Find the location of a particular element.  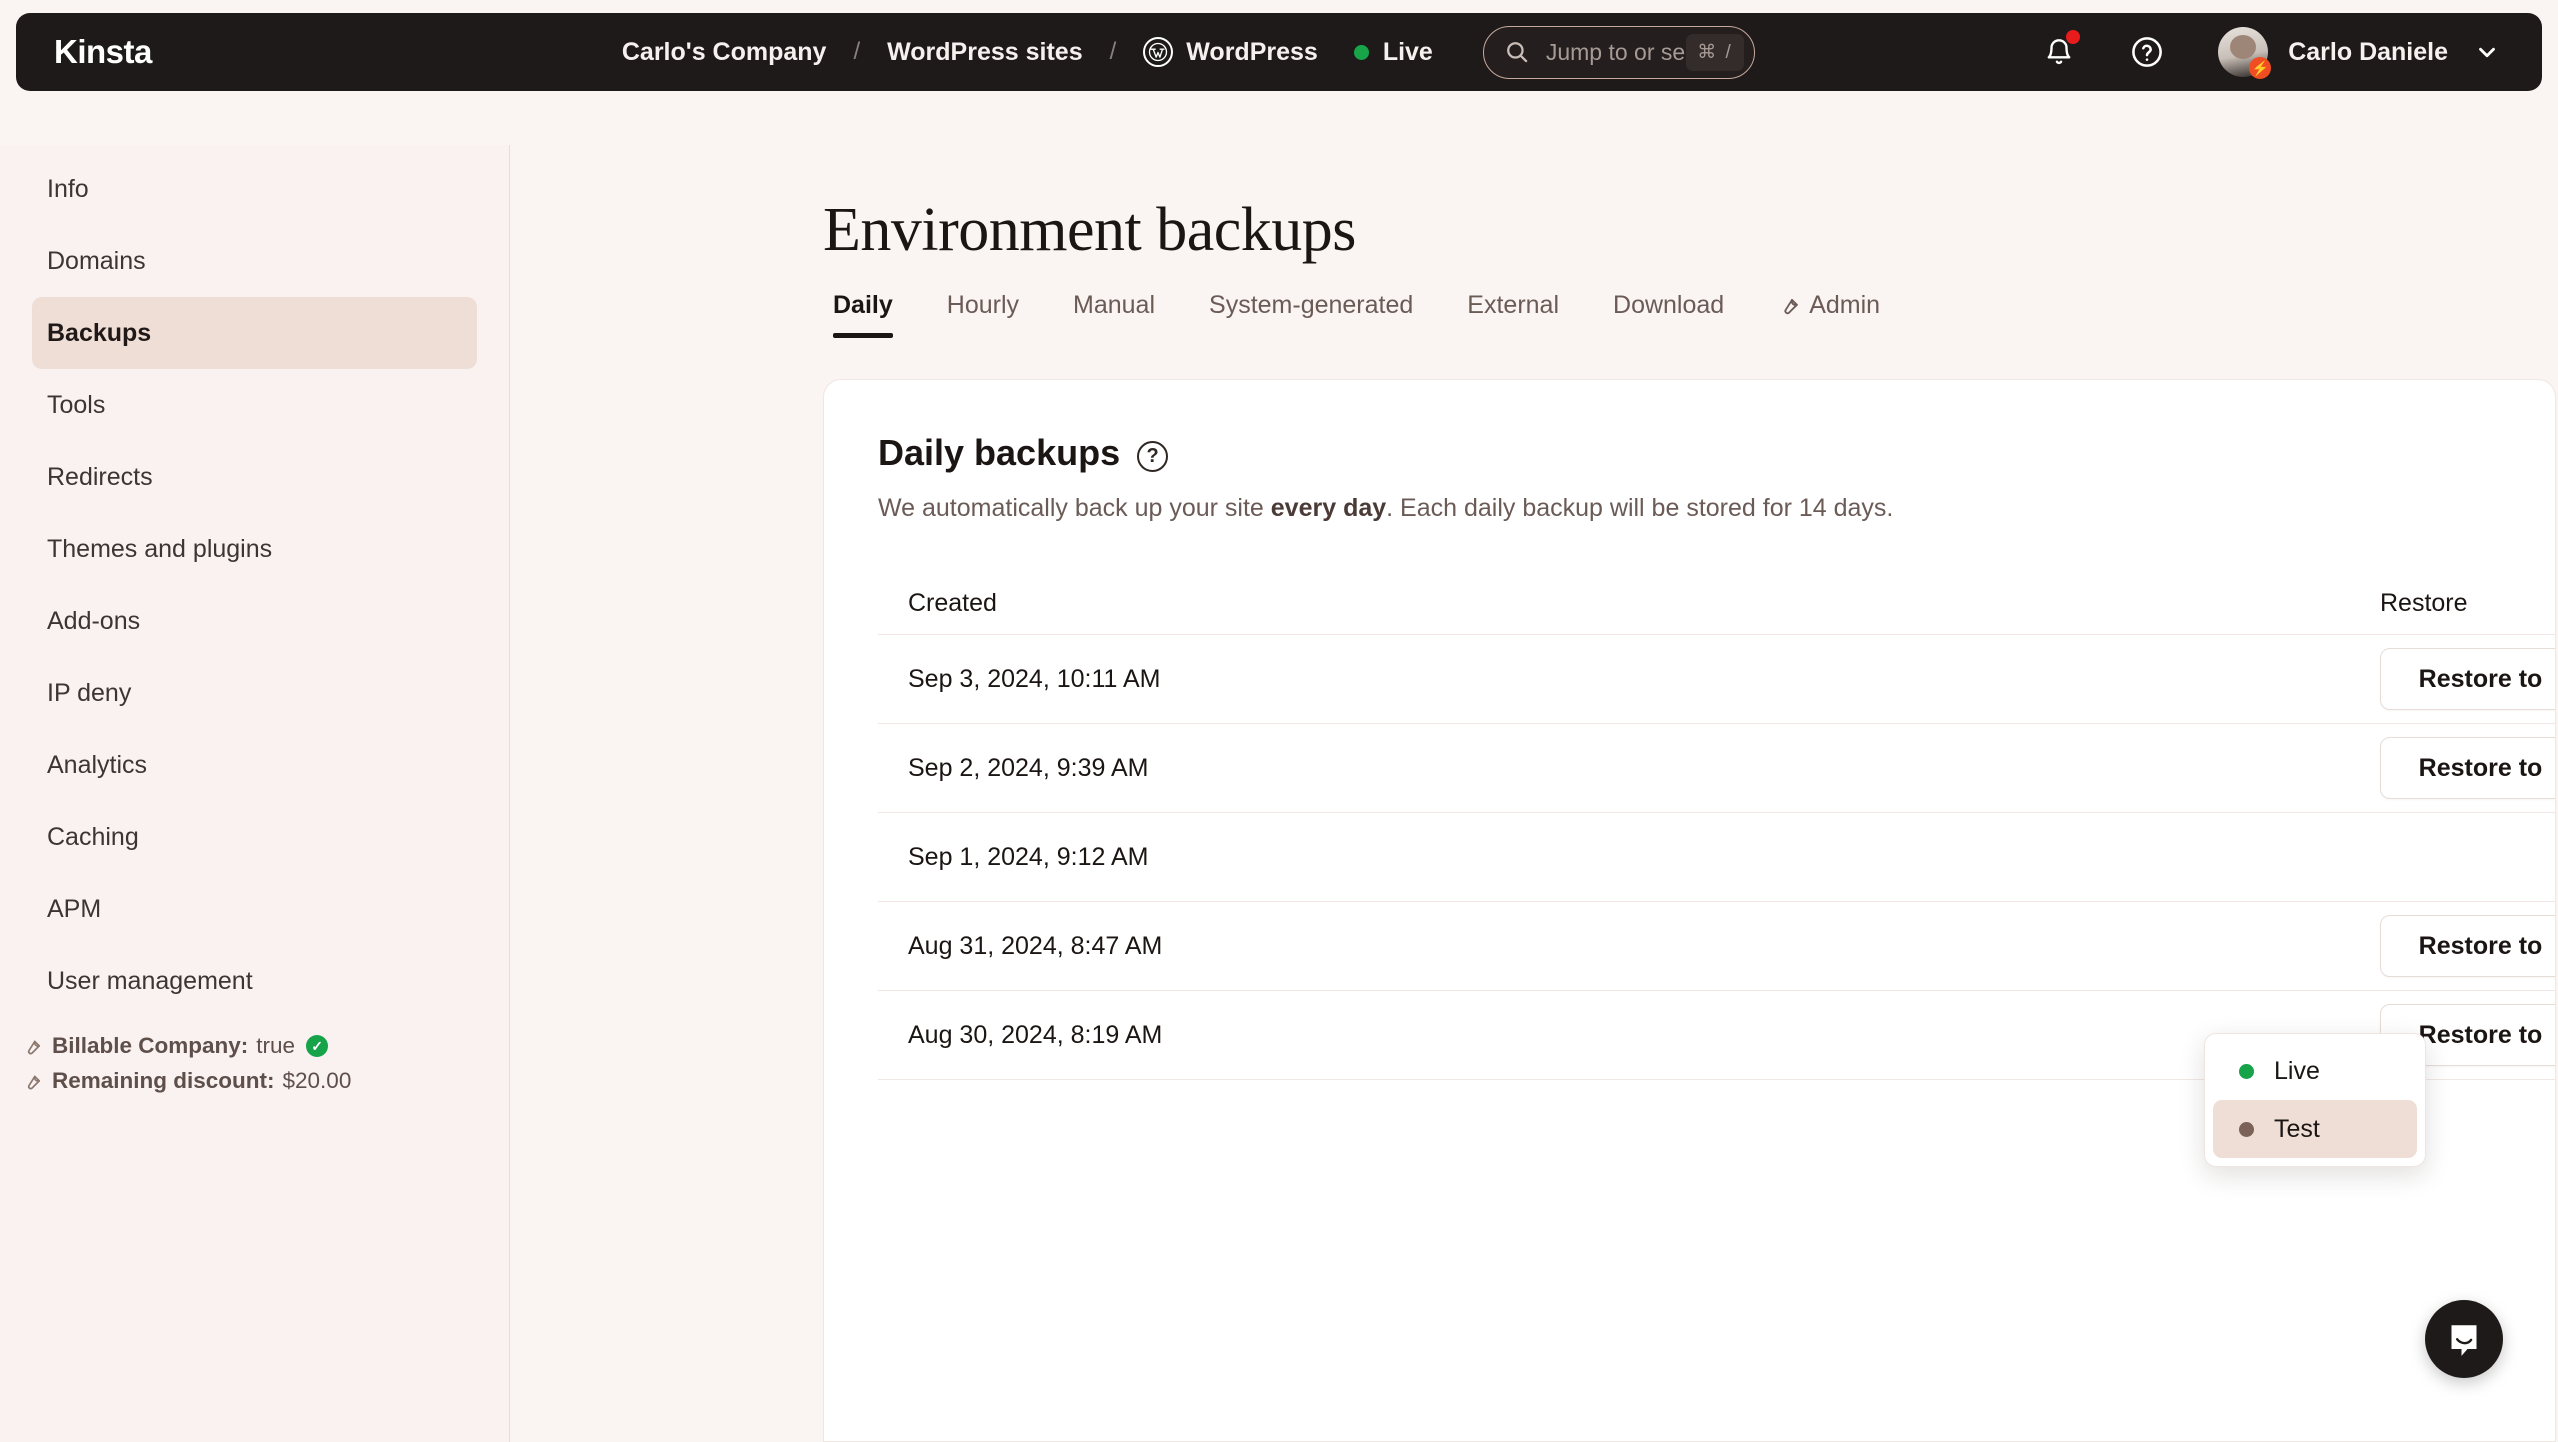

sidebar-item-label: Info is located at coordinates (68, 188).